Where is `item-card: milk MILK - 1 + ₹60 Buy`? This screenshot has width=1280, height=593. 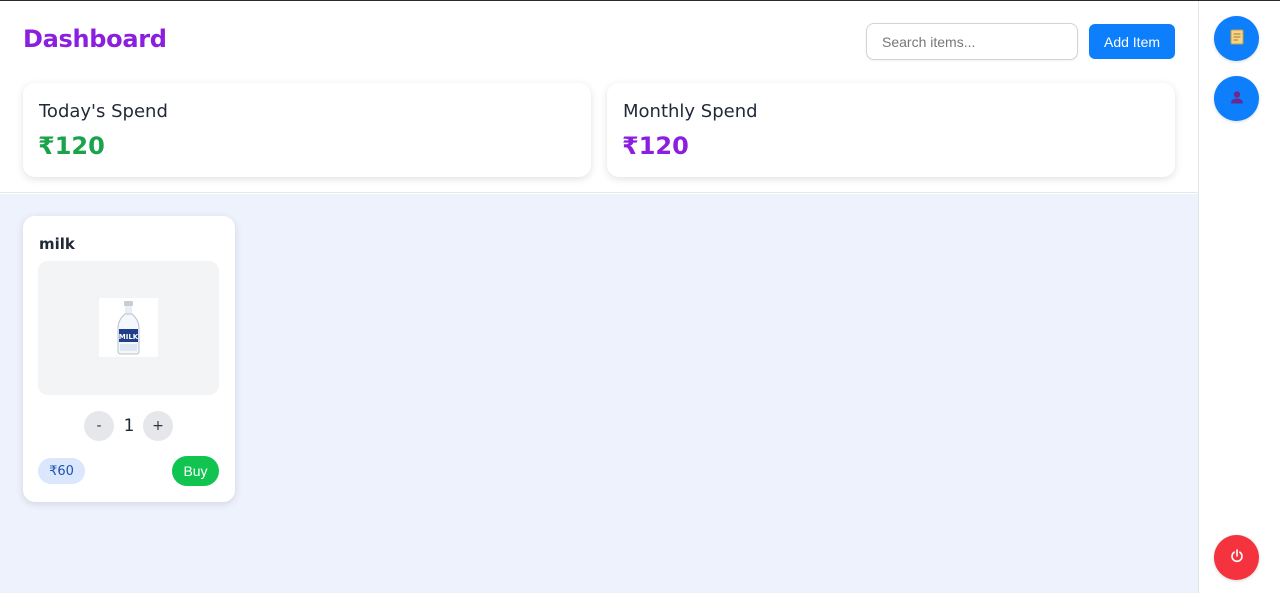 item-card: milk MILK - 1 + ₹60 Buy is located at coordinates (129, 359).